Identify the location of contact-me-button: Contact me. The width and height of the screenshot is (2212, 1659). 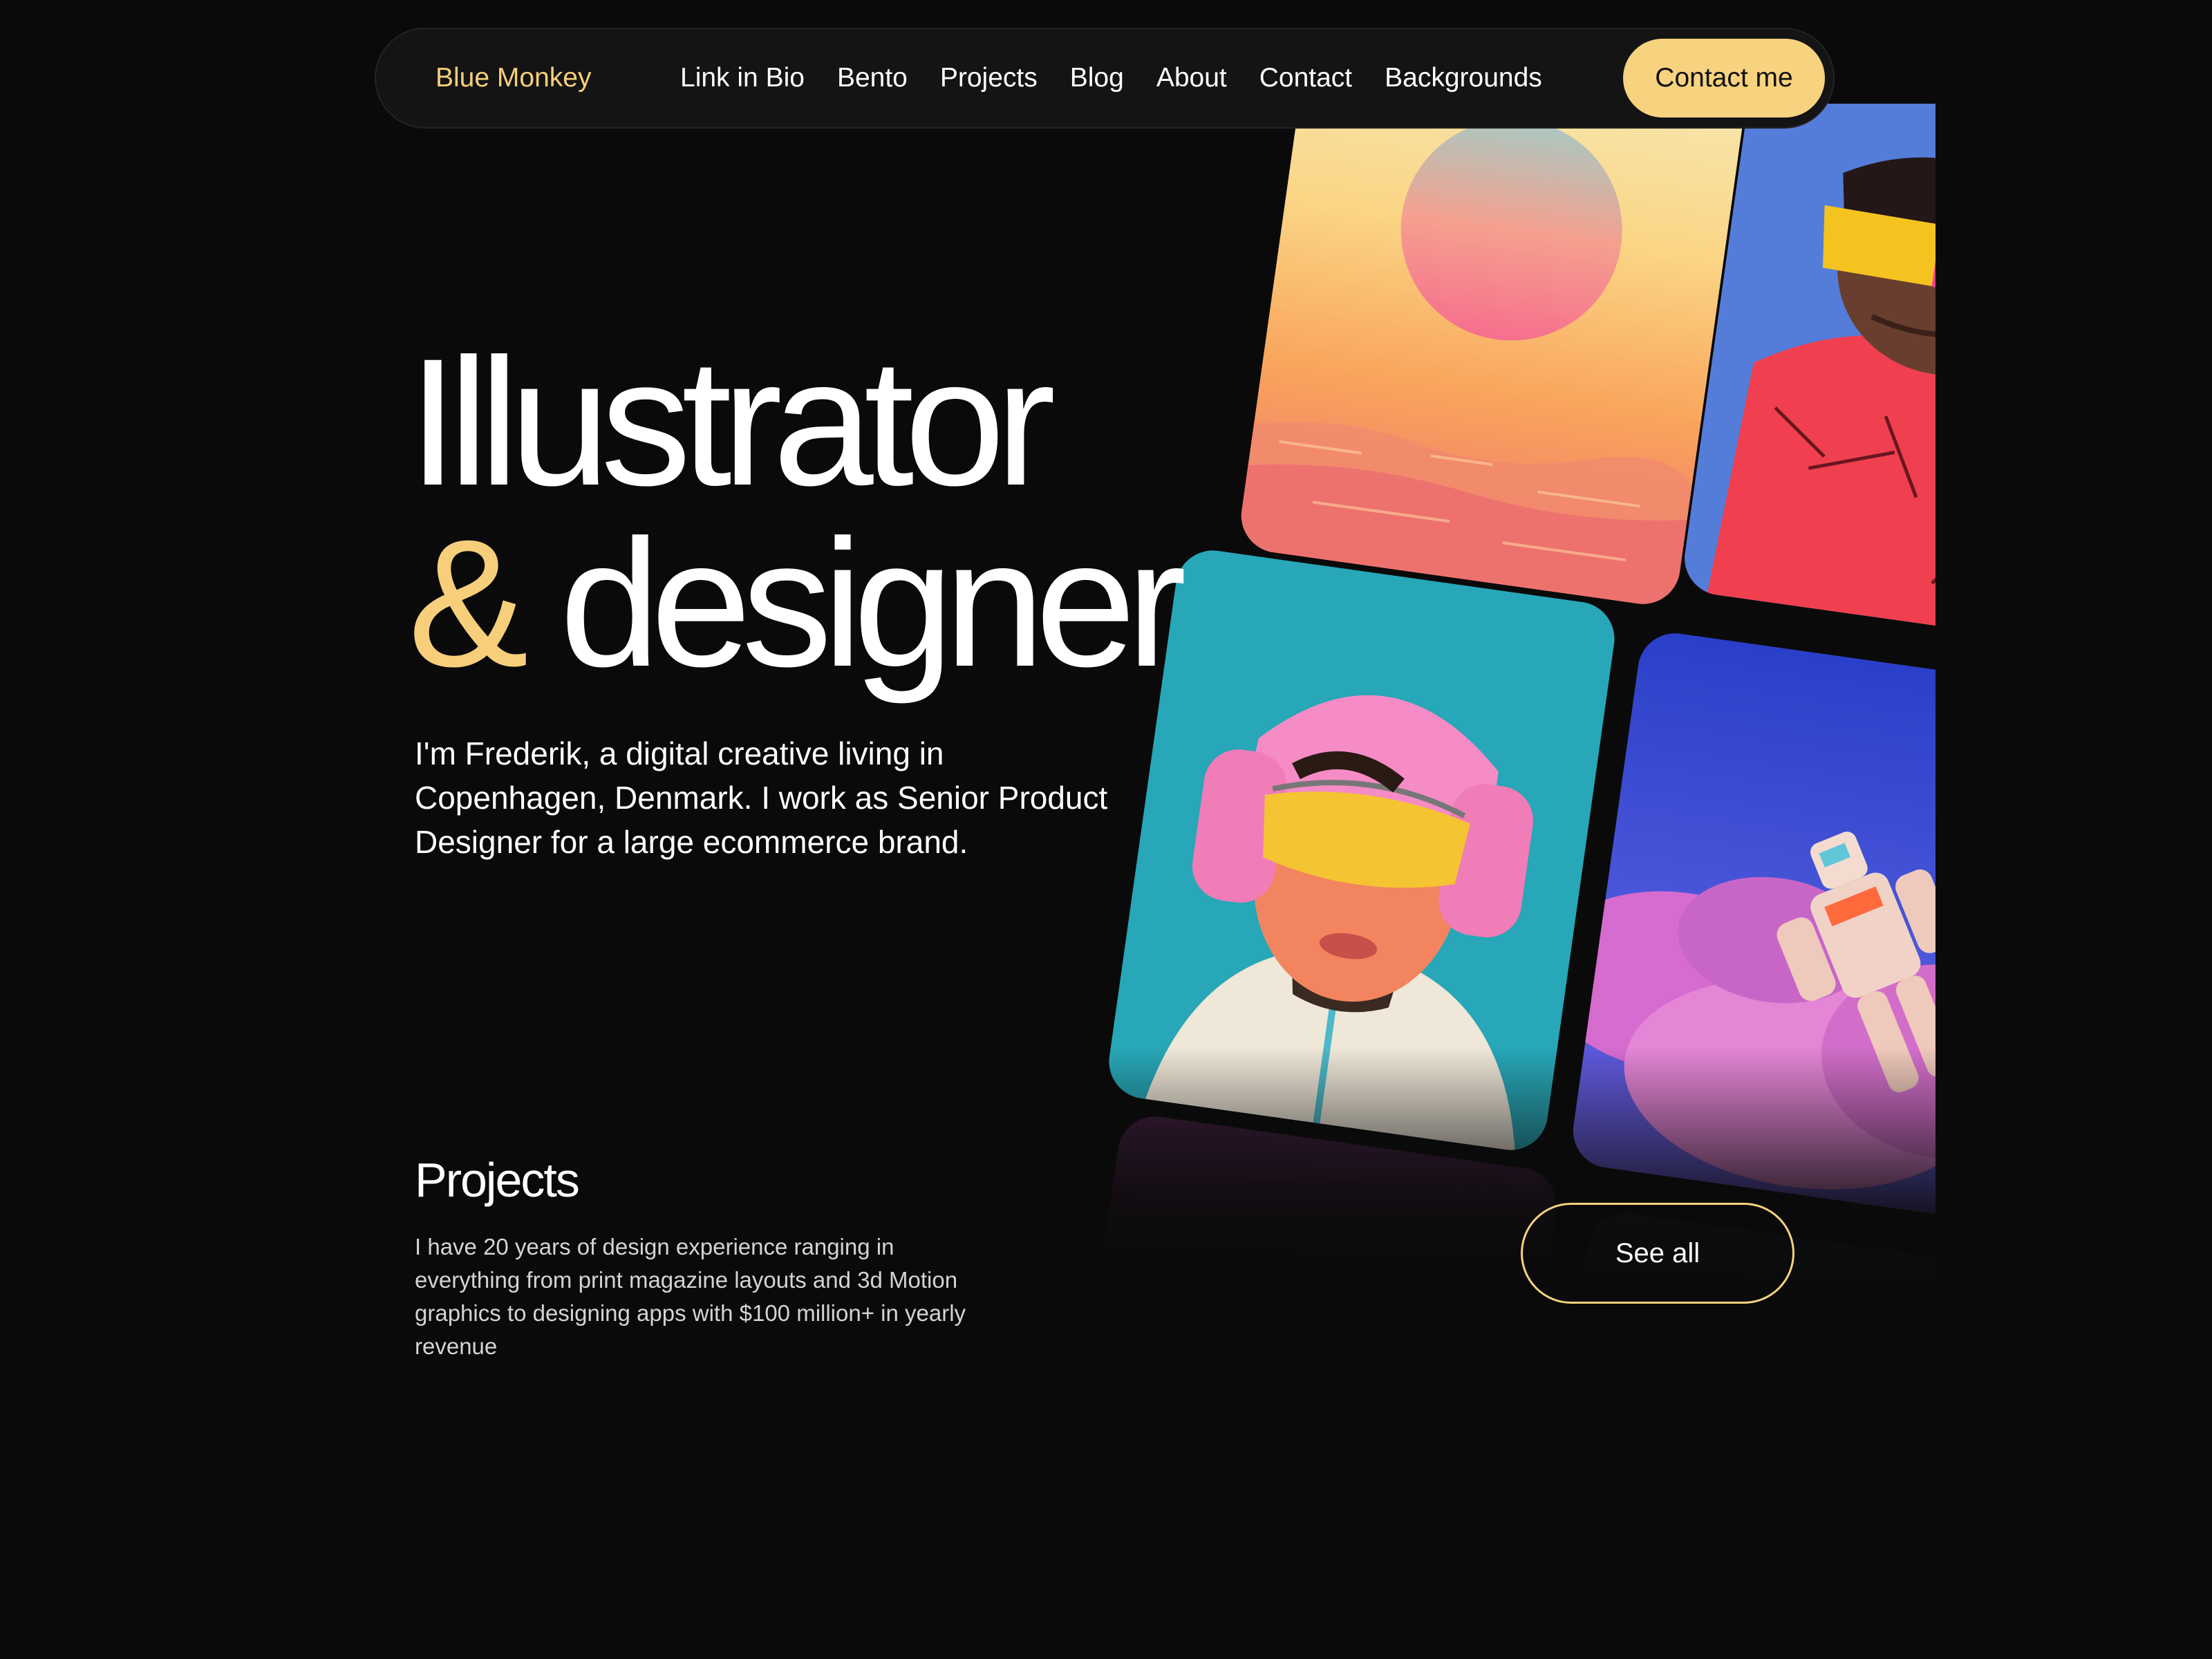
(1724, 78).